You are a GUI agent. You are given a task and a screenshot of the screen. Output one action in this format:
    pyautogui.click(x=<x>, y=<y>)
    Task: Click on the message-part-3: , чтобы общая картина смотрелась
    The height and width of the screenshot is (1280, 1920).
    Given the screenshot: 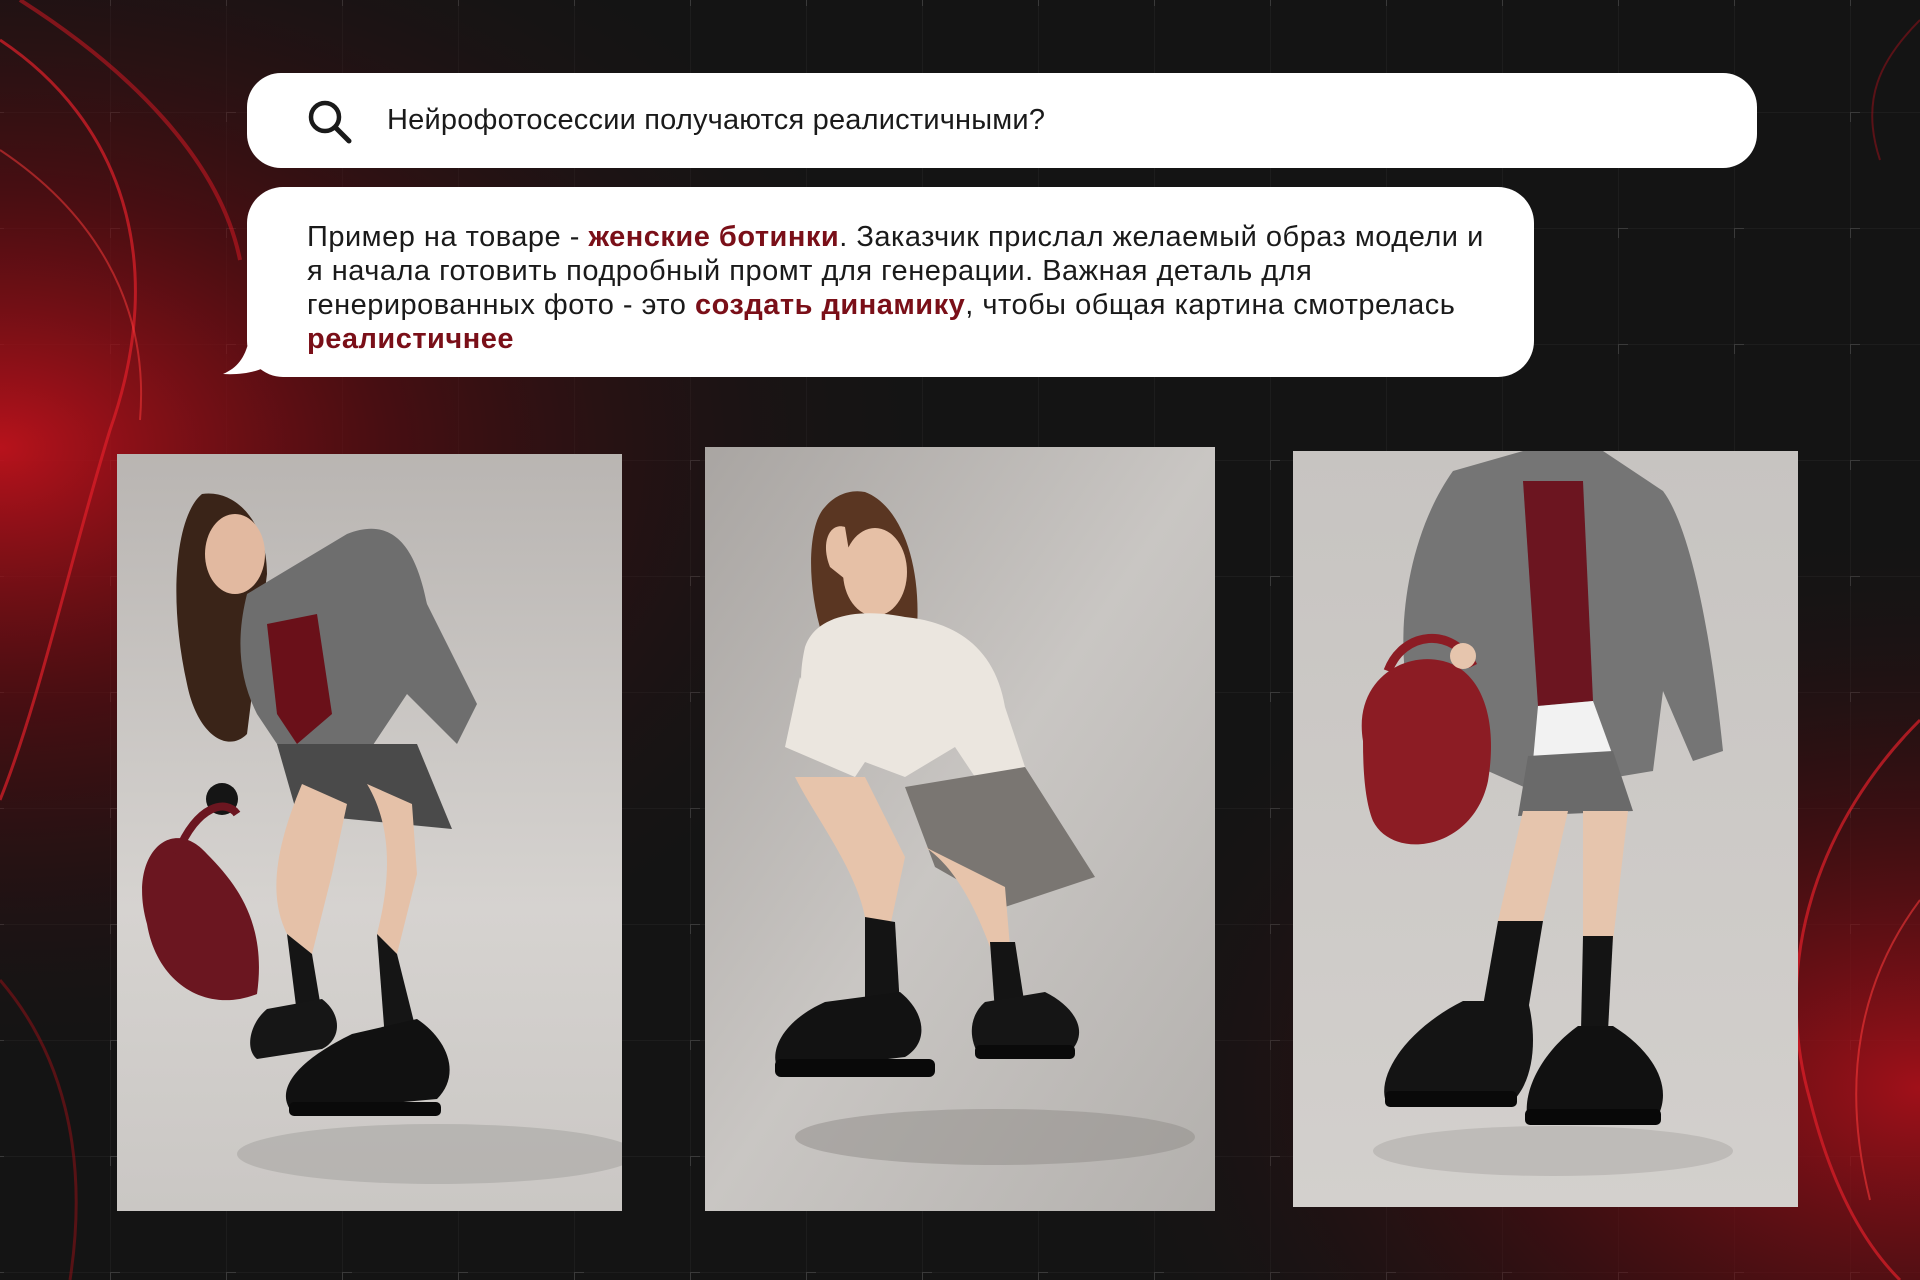 What is the action you would take?
    pyautogui.click(x=1210, y=305)
    